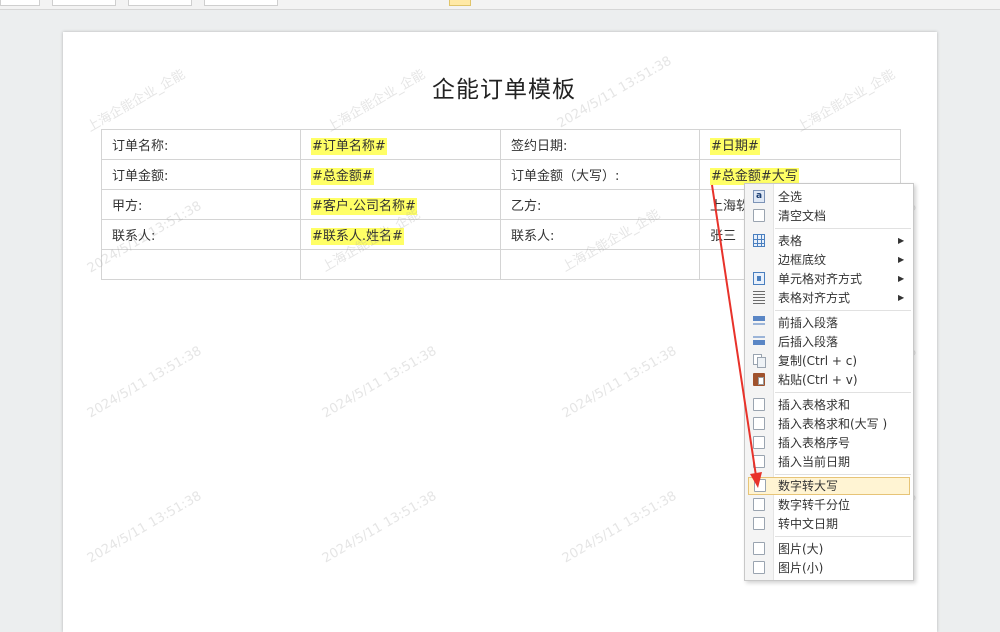  I want to click on menu-item-select-all: a 全选, so click(829, 197).